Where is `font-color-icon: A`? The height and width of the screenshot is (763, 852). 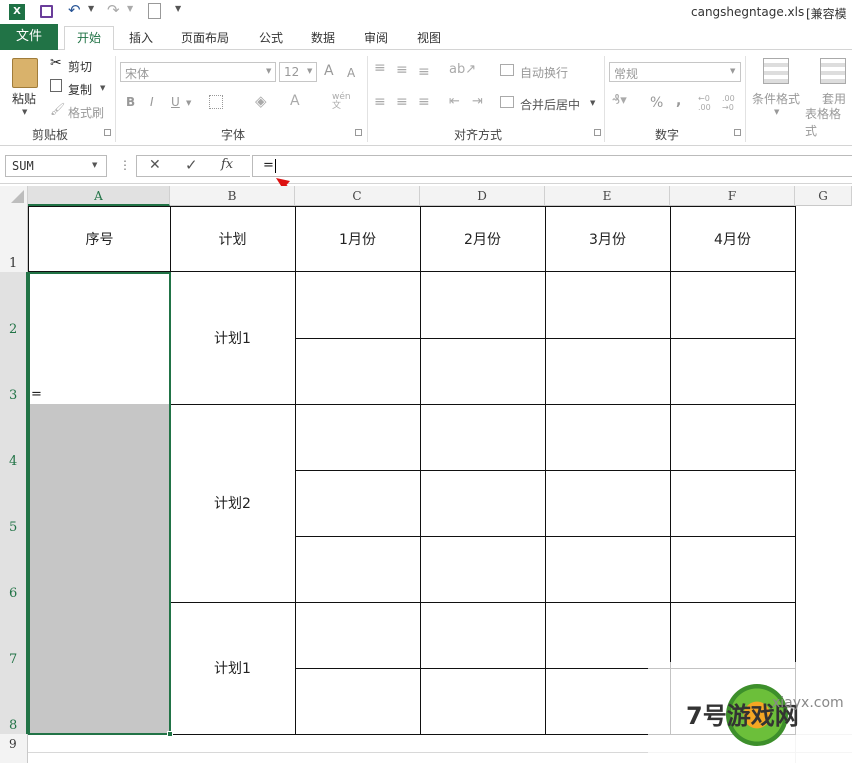 font-color-icon: A is located at coordinates (295, 101).